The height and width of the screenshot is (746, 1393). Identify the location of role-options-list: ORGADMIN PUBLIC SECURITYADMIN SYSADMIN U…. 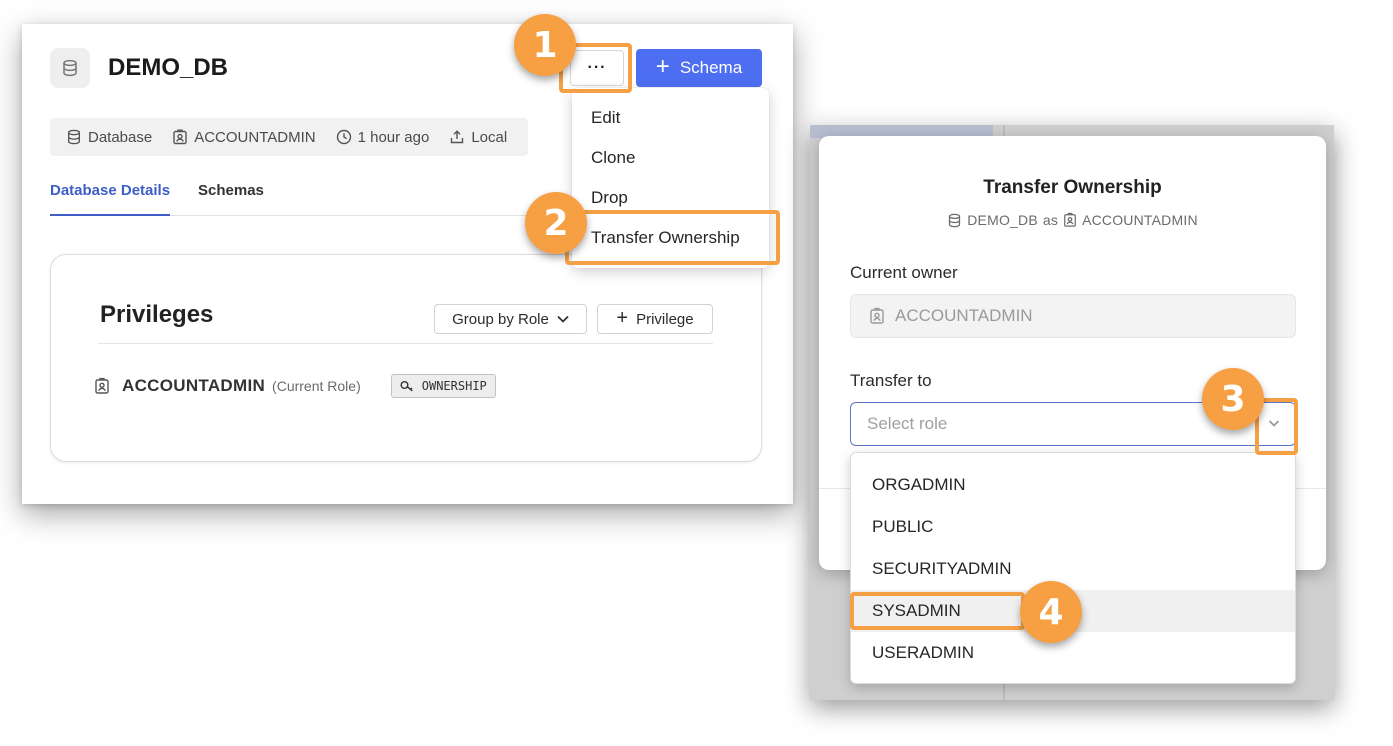
(1073, 568).